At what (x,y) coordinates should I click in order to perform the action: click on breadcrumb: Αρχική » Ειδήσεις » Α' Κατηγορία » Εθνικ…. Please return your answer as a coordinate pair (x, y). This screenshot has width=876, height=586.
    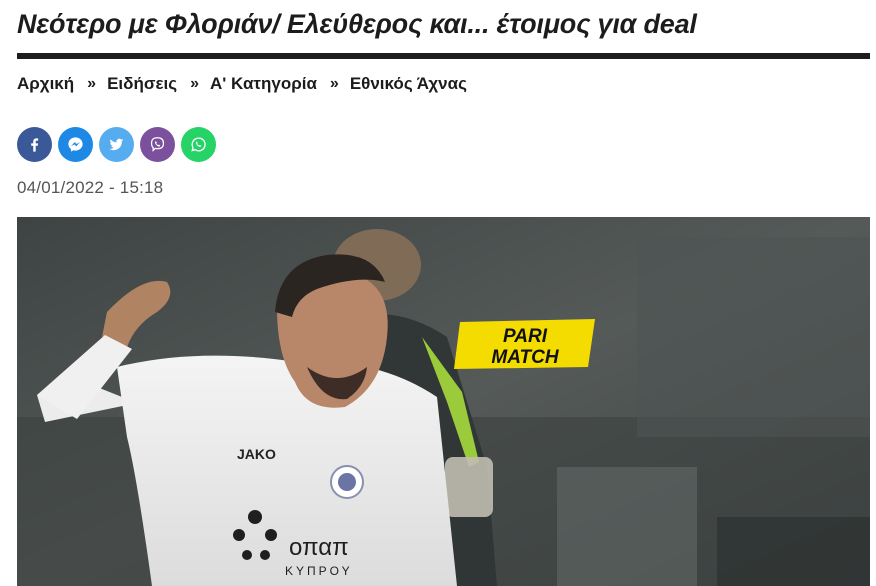
    Looking at the image, I should click on (242, 84).